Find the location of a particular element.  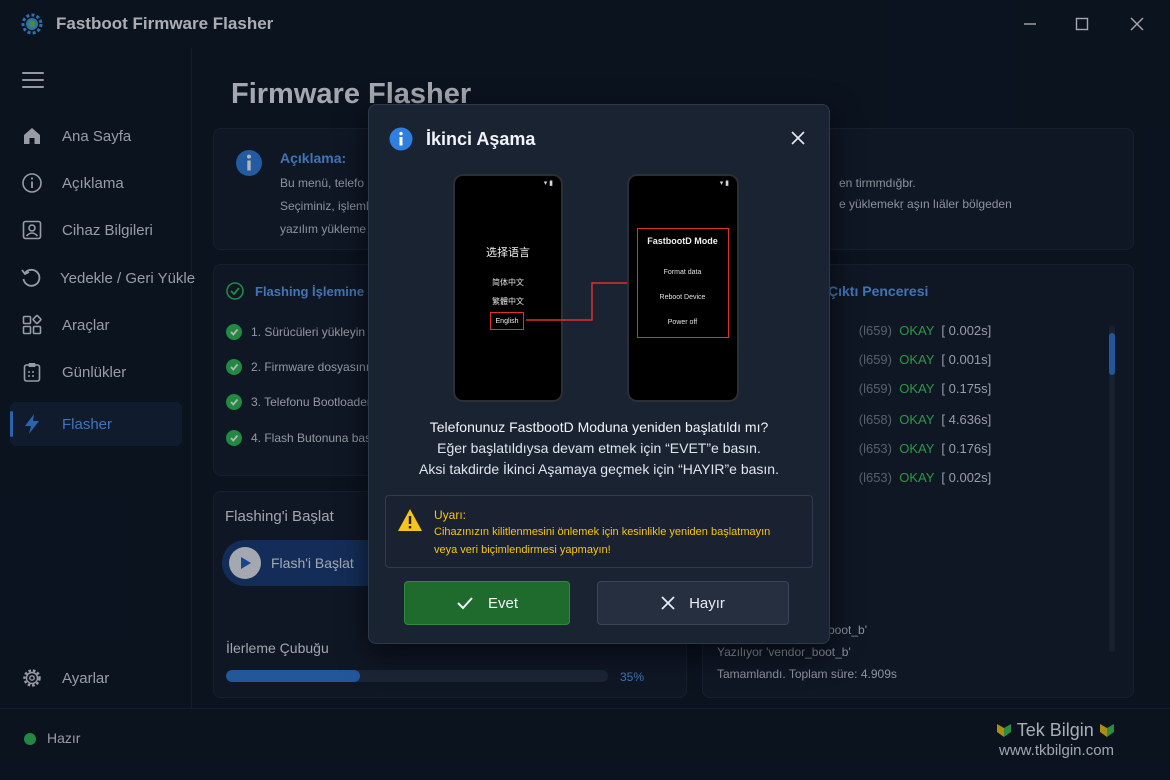

phone-title: FastbootD Mode is located at coordinates (682, 241).